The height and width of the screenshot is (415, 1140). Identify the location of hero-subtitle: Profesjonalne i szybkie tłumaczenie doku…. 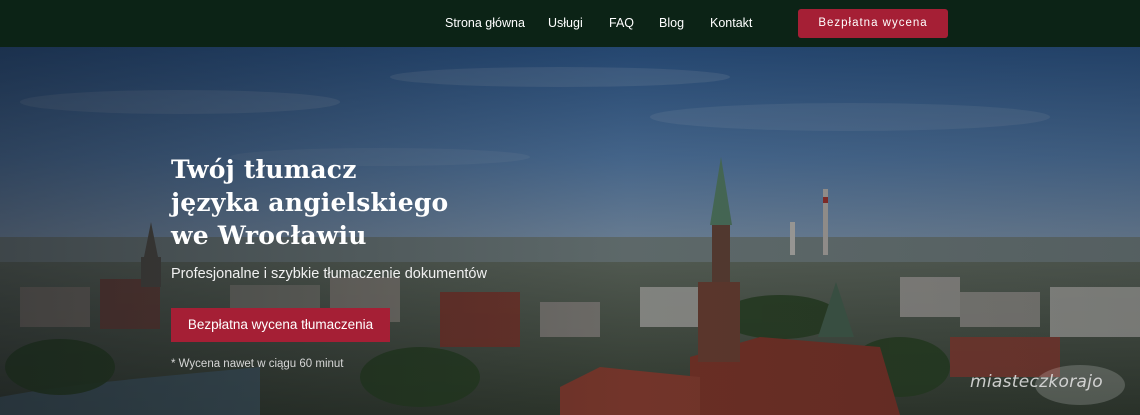
(329, 274).